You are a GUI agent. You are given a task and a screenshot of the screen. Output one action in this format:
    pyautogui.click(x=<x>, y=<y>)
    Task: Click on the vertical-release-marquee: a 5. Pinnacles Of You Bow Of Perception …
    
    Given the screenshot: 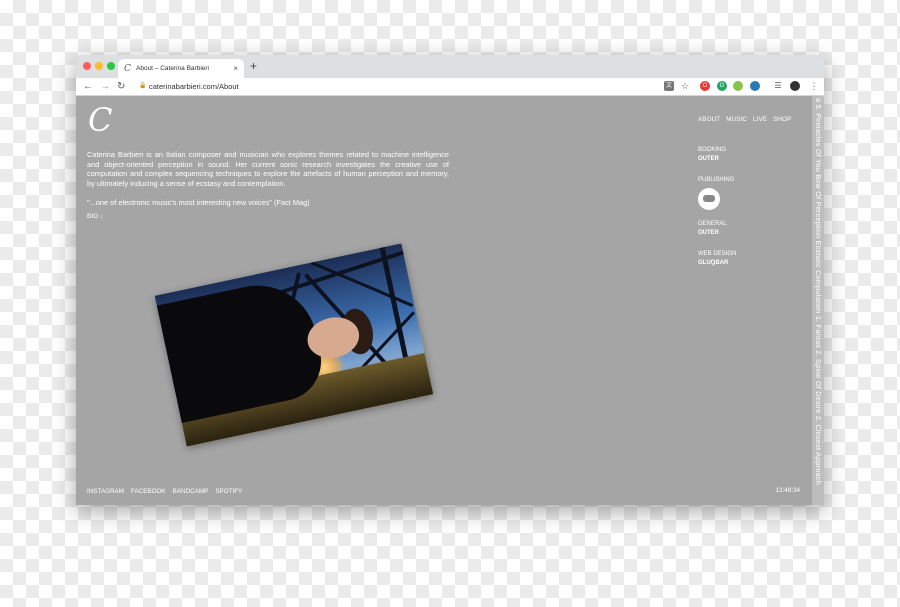 What is the action you would take?
    pyautogui.click(x=818, y=300)
    